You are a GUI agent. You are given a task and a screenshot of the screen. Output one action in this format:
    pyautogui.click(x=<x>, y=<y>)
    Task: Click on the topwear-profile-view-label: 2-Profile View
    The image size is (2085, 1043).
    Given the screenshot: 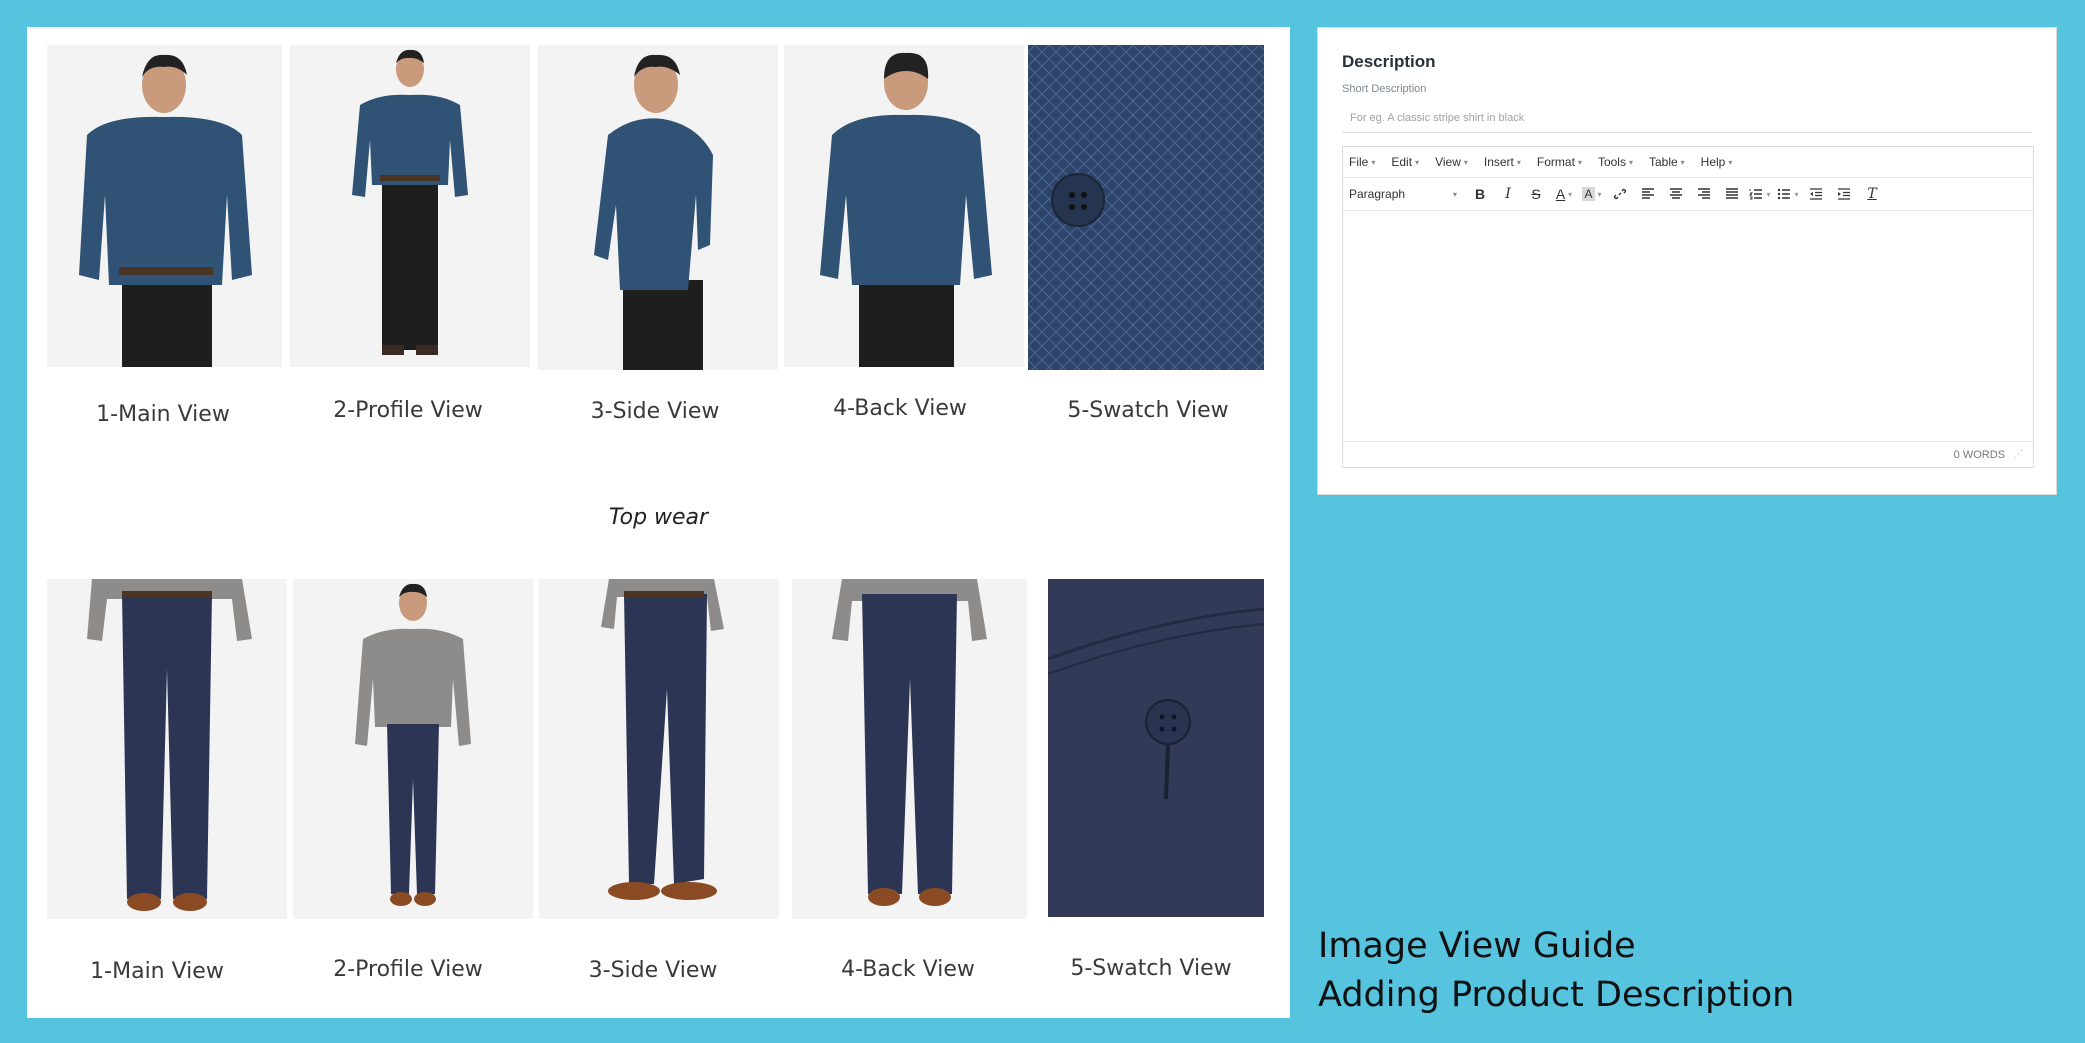 What is the action you would take?
    pyautogui.click(x=408, y=410)
    